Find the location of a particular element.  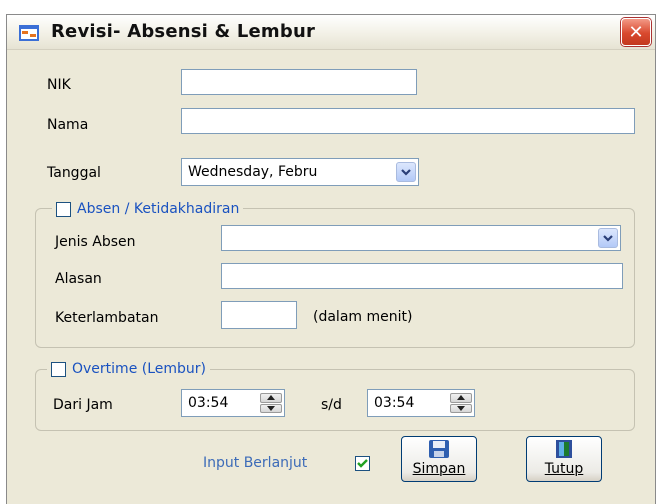

exit-door-icon is located at coordinates (564, 449).